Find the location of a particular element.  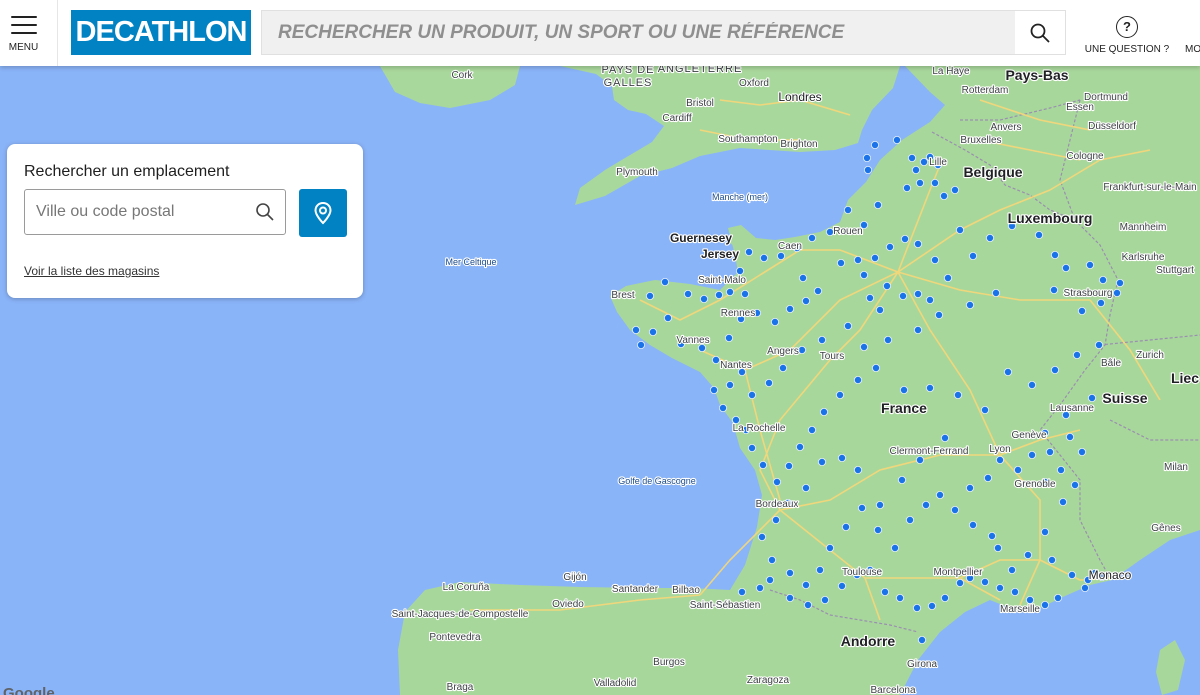

location-input is located at coordinates (135, 212).